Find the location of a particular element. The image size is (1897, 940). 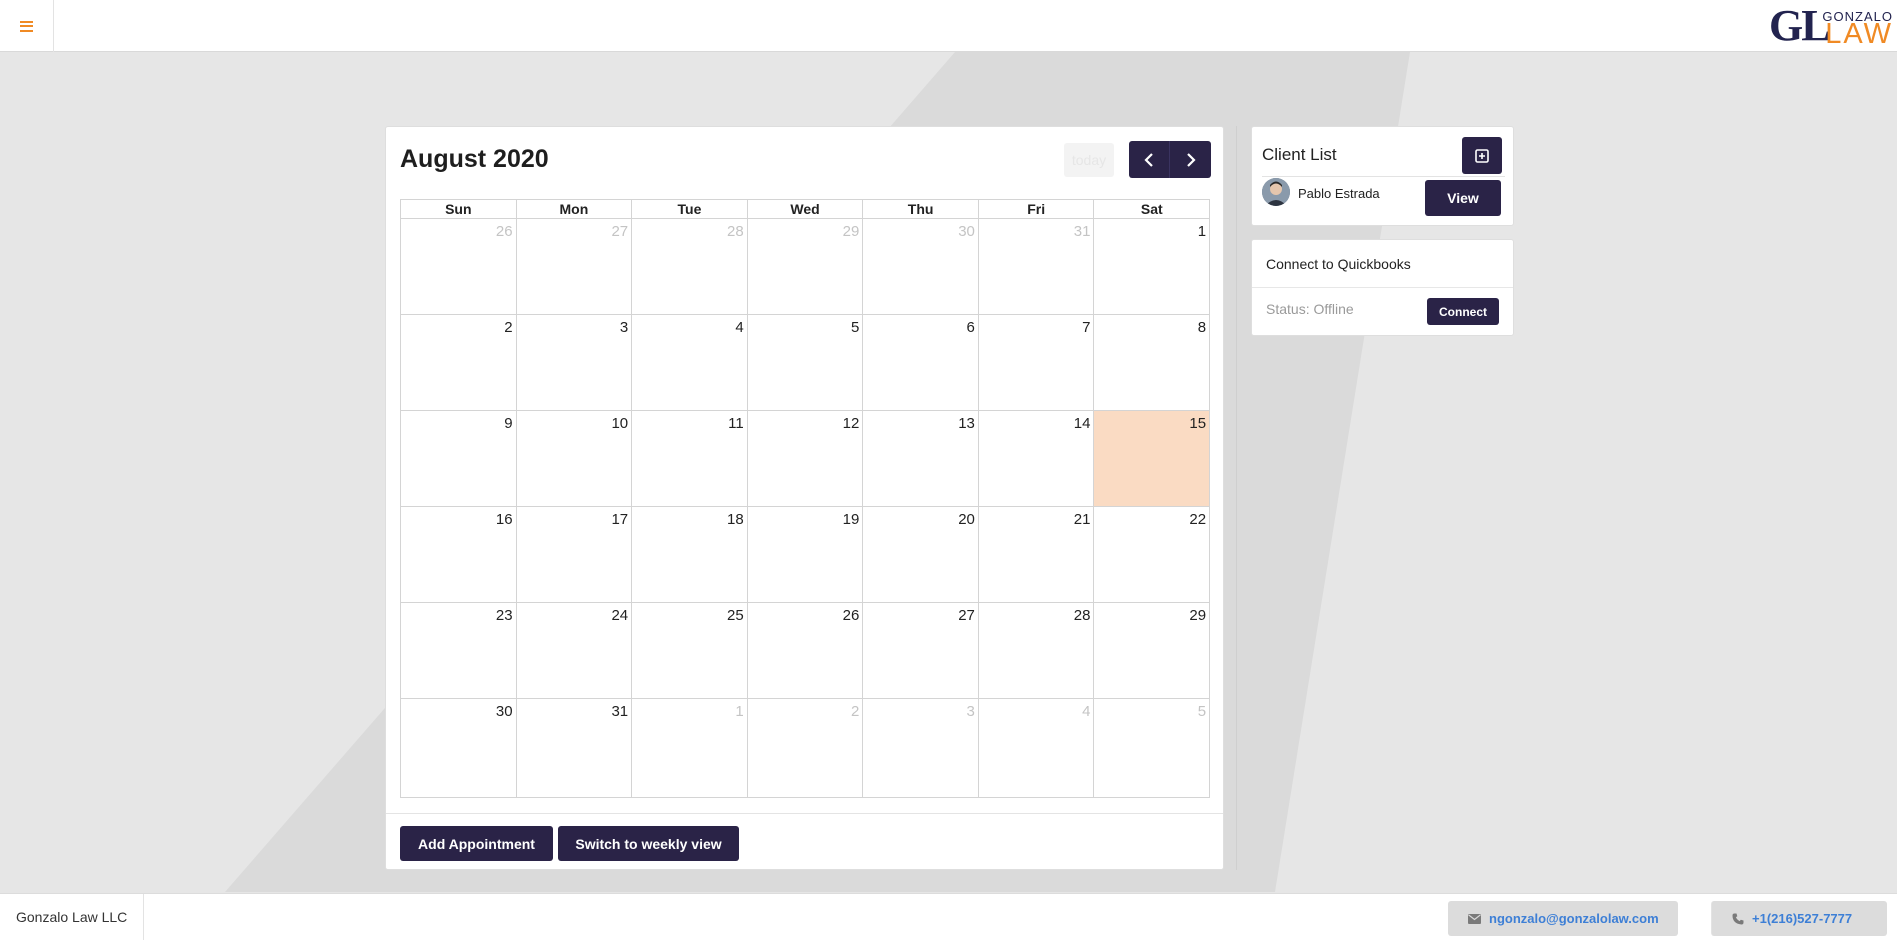

day-number: 21 is located at coordinates (1082, 519).